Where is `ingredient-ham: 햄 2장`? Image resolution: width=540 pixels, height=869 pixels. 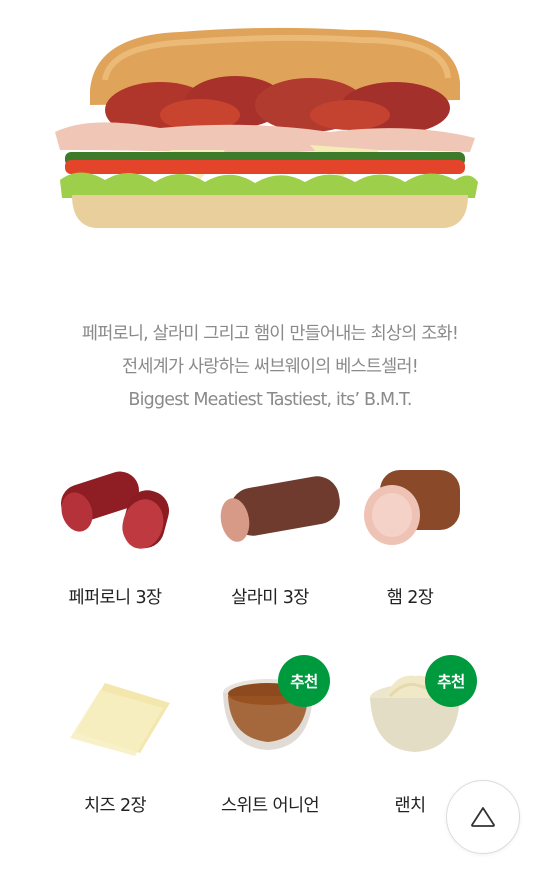 ingredient-ham: 햄 2장 is located at coordinates (410, 540).